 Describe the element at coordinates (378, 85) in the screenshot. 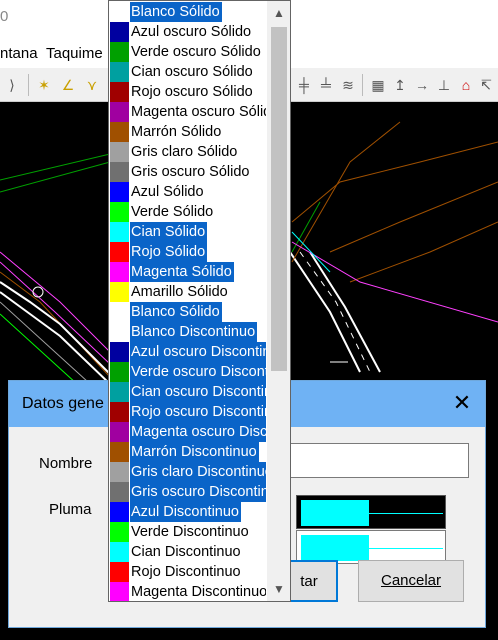

I see `tool-grid-icon: ▦` at that location.